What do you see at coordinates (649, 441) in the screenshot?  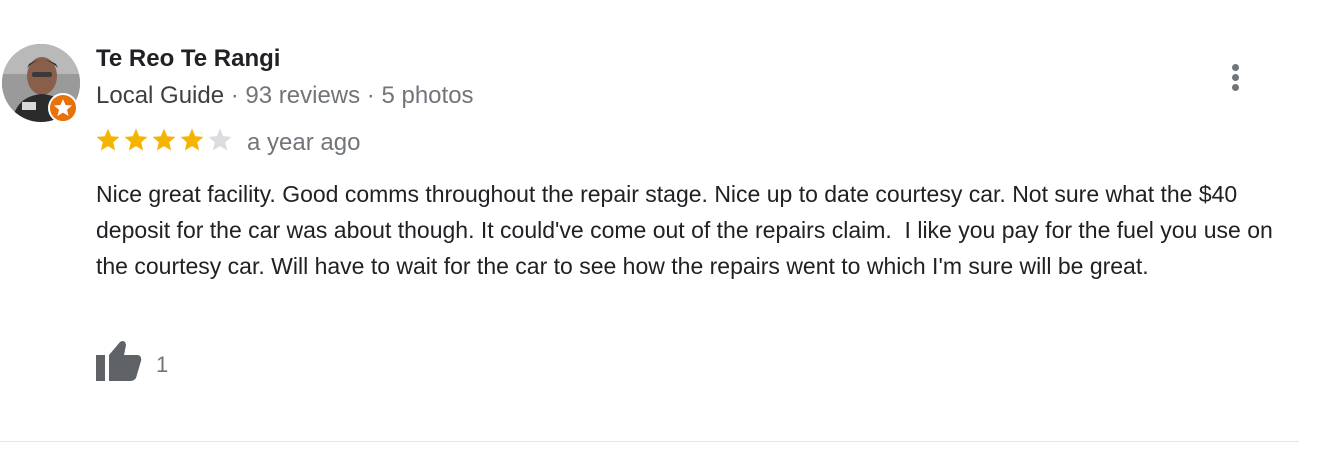 I see `divider` at bounding box center [649, 441].